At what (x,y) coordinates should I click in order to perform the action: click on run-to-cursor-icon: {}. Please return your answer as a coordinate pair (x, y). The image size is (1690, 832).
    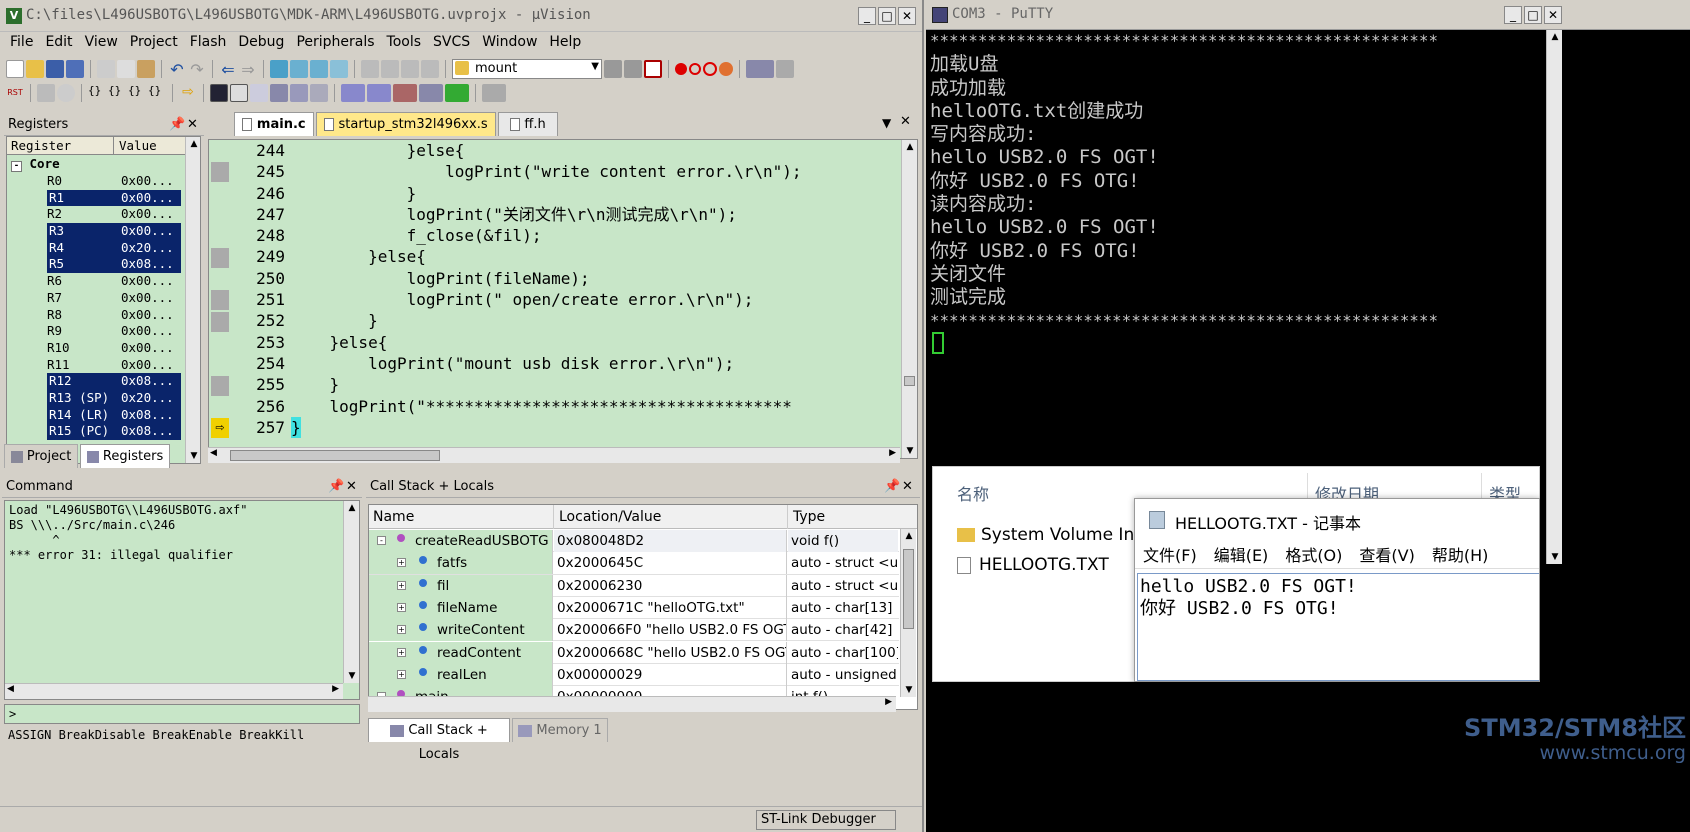
    Looking at the image, I should click on (157, 93).